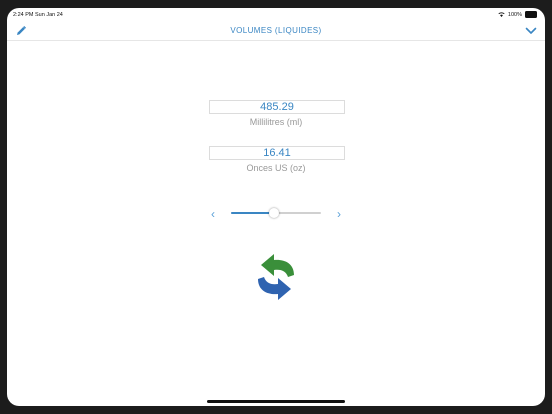  I want to click on battery-icon, so click(531, 14).